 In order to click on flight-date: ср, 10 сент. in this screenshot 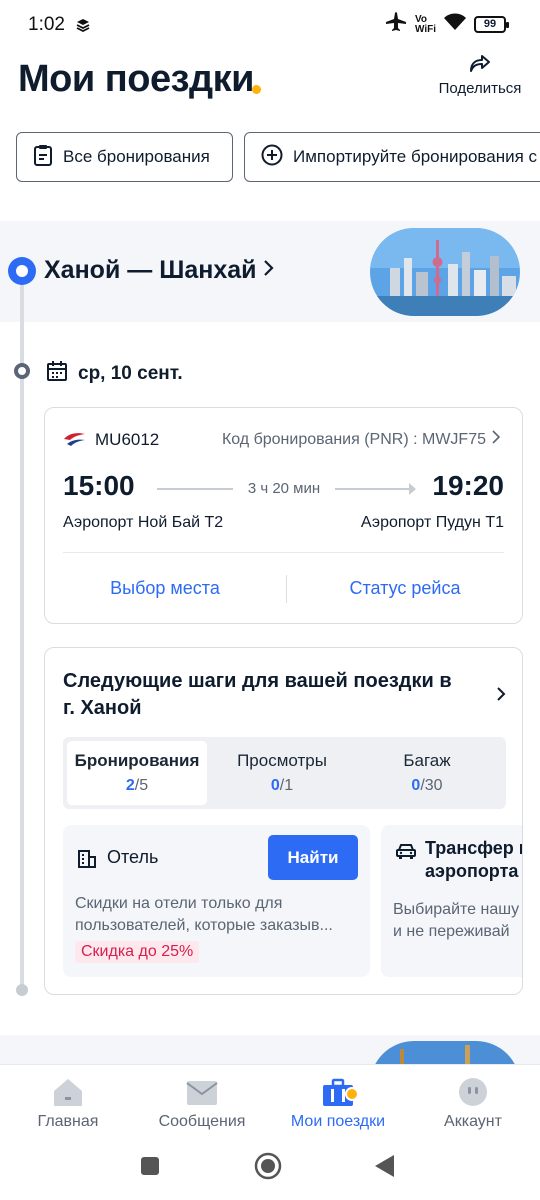, I will do `click(114, 374)`.